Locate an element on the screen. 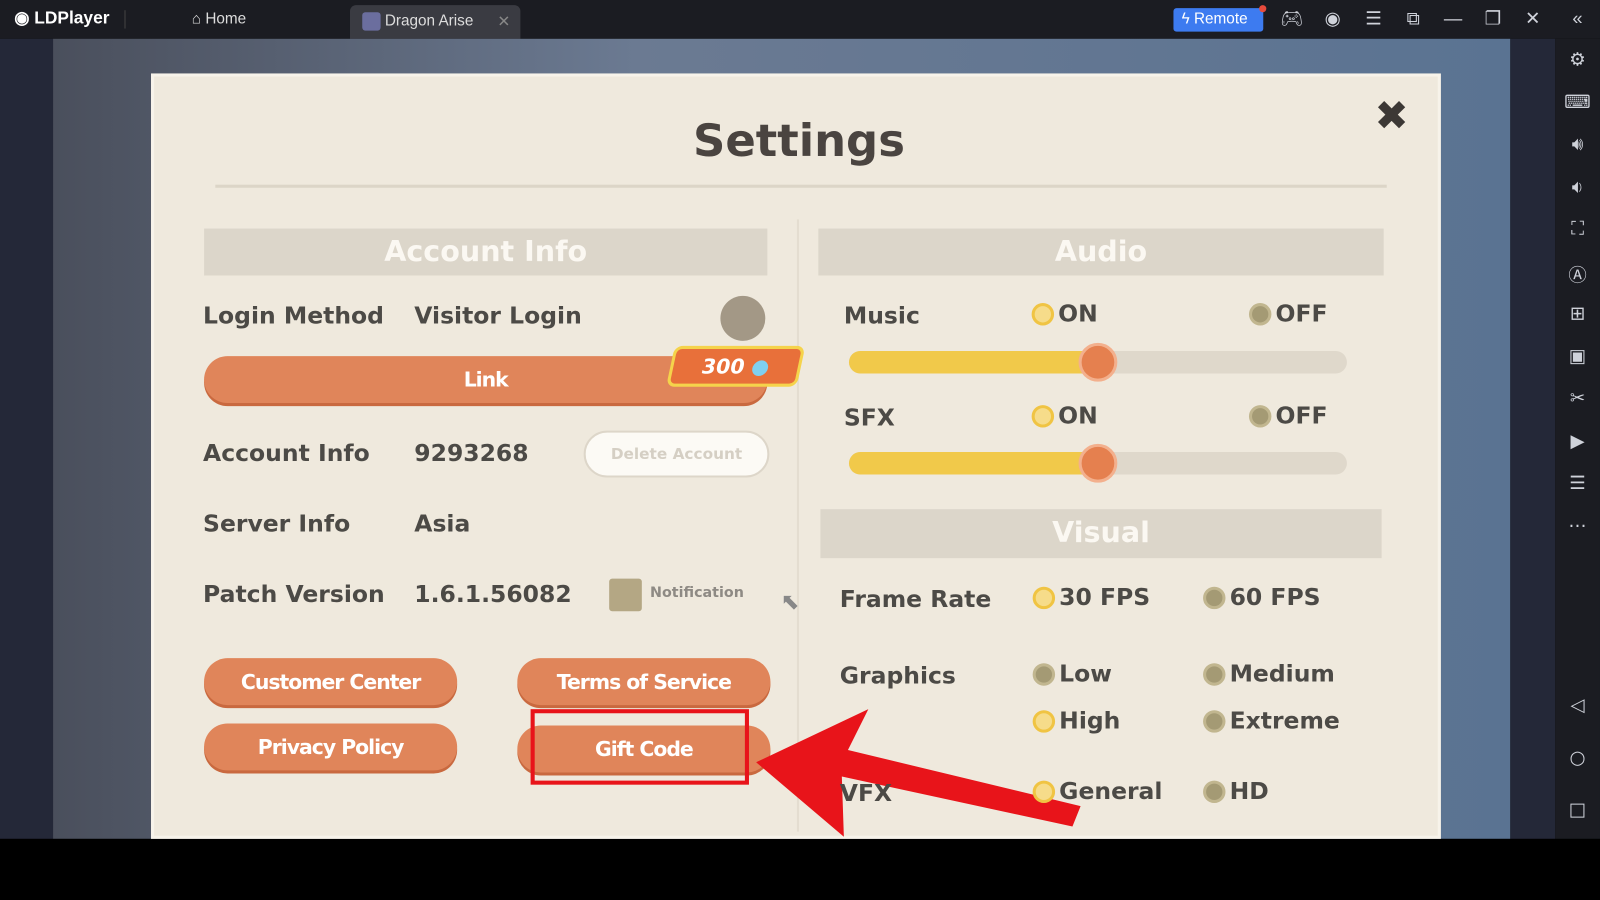 The height and width of the screenshot is (900, 1600). tab-home: ⌂ Home is located at coordinates (219, 18).